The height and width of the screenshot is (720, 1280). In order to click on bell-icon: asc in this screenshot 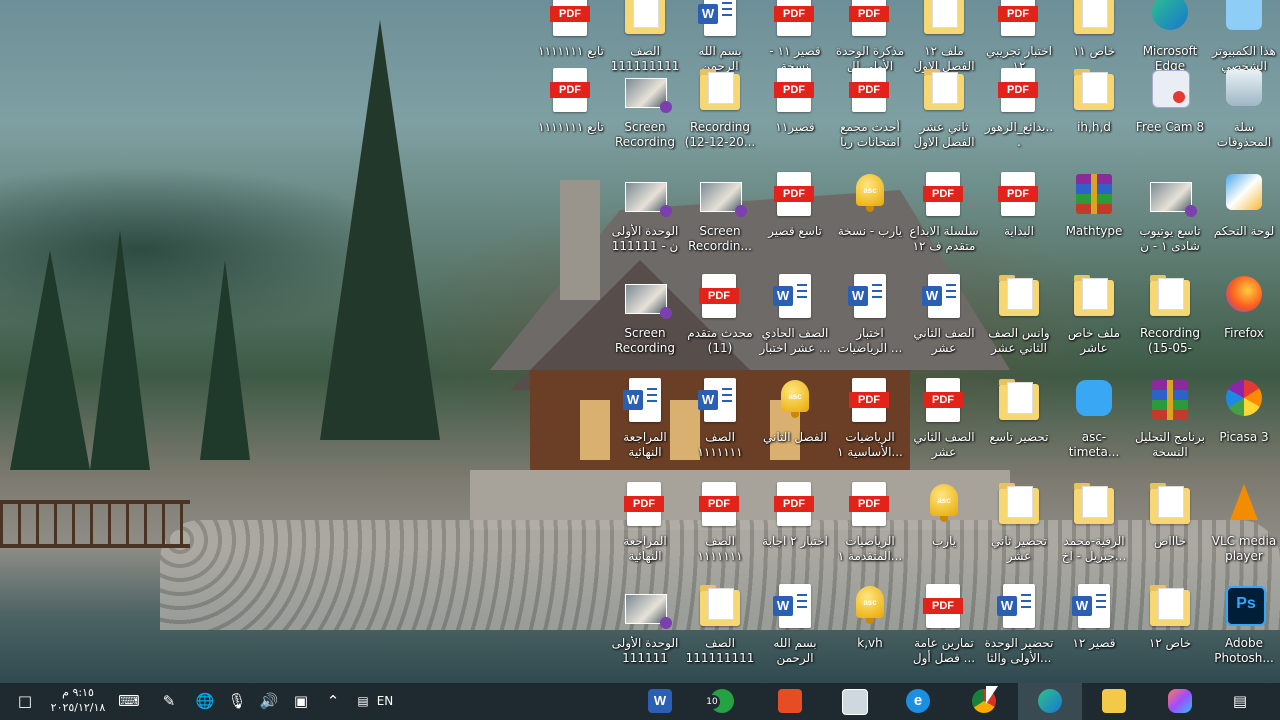, I will do `click(870, 608)`.